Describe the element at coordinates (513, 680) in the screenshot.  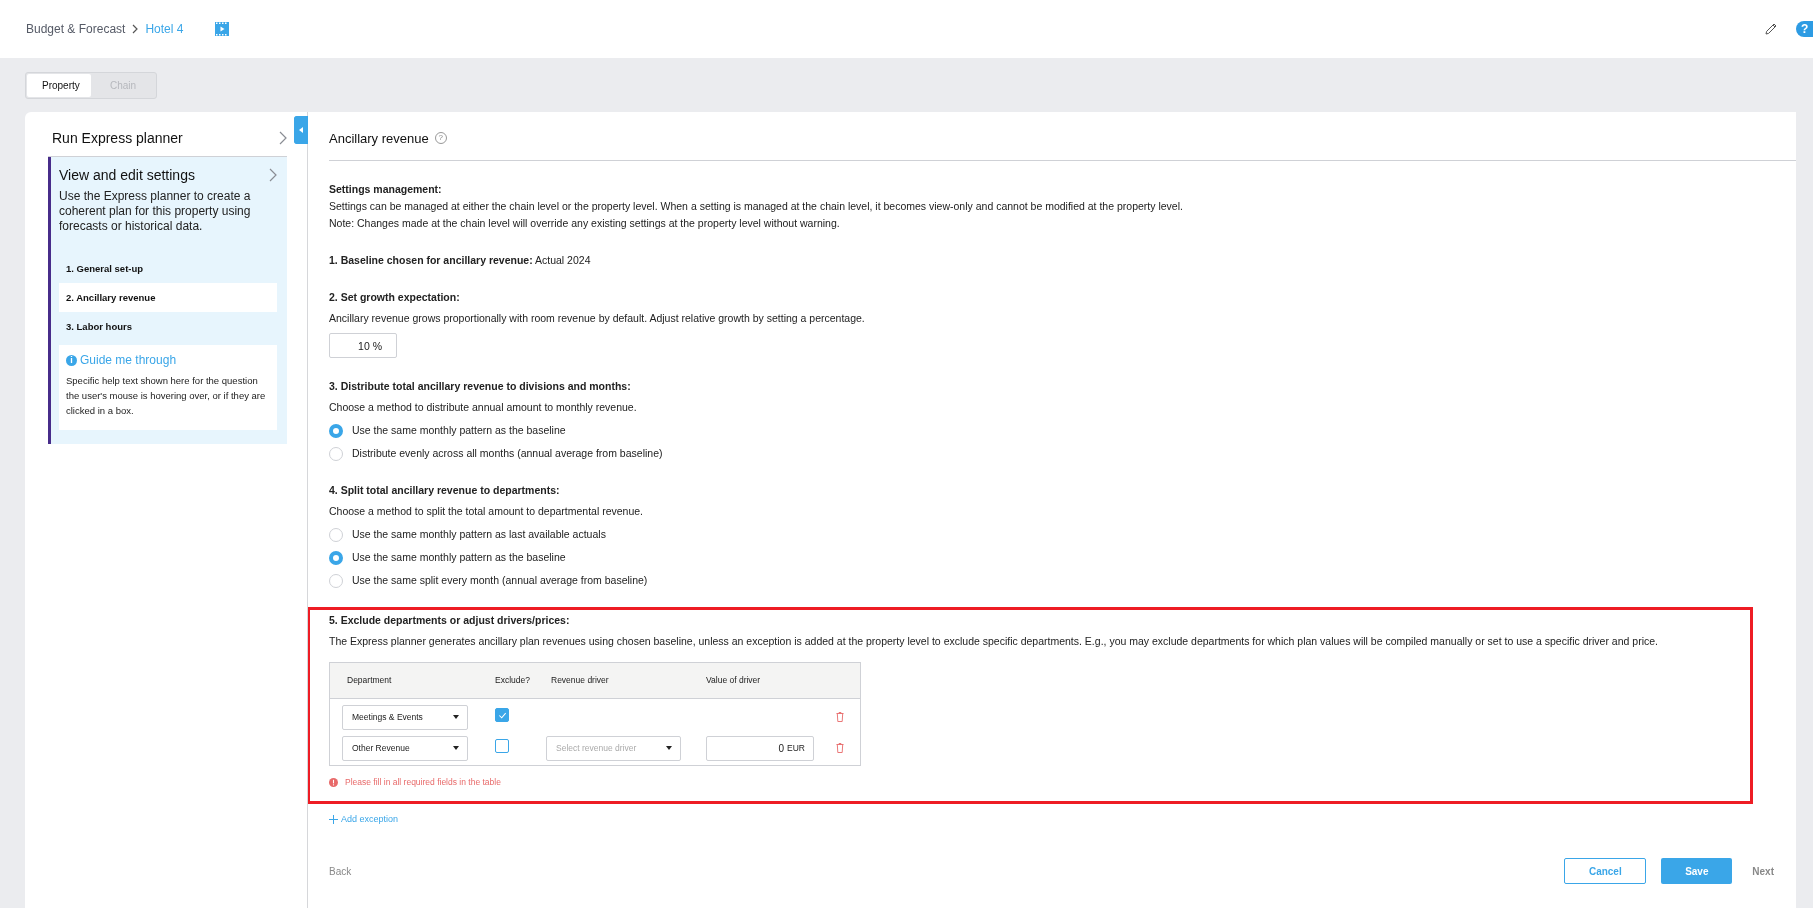
I see `column-header: Exclude?` at that location.